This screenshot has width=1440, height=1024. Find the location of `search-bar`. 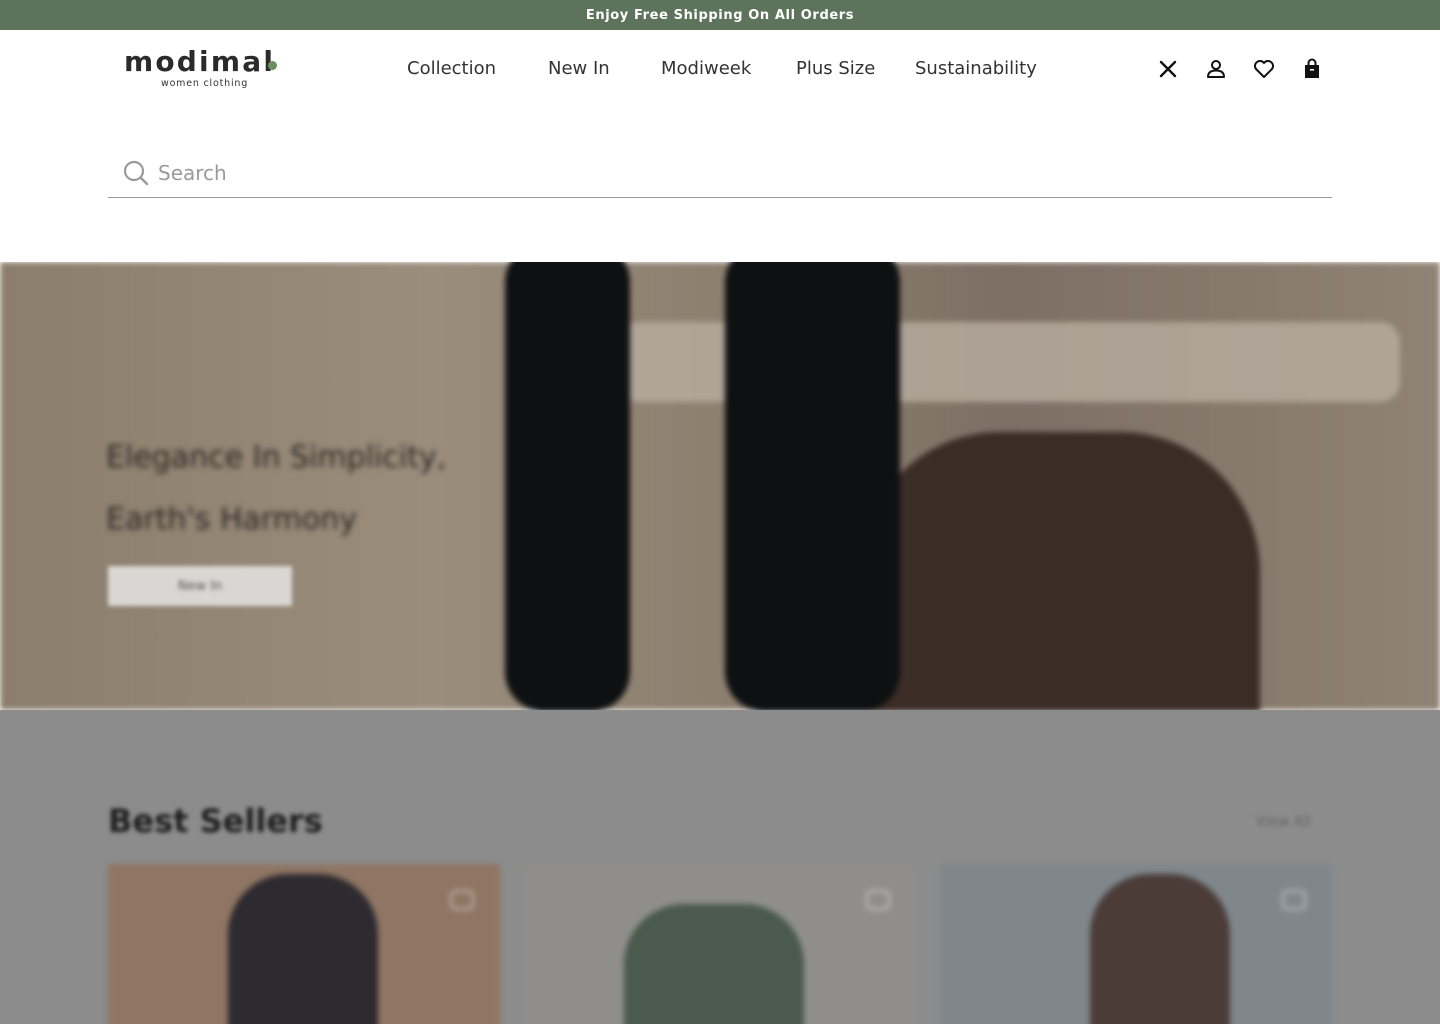

search-bar is located at coordinates (720, 173).